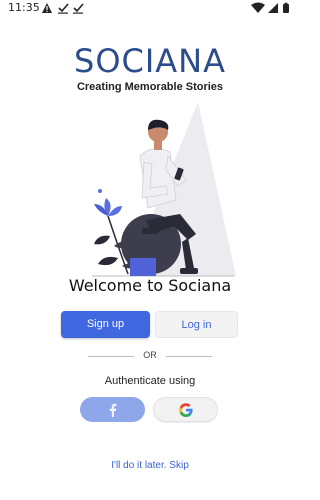  I want to click on skip-link: I'll do it later. Skip, so click(150, 465).